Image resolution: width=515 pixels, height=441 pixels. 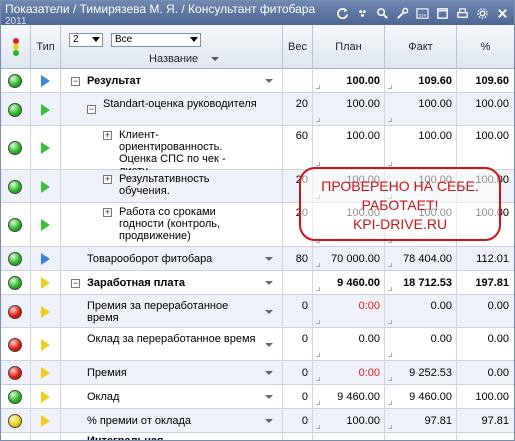 What do you see at coordinates (257, 81) in the screenshot?
I see `table-row: − Результат 100.00 109.60 109.60` at bounding box center [257, 81].